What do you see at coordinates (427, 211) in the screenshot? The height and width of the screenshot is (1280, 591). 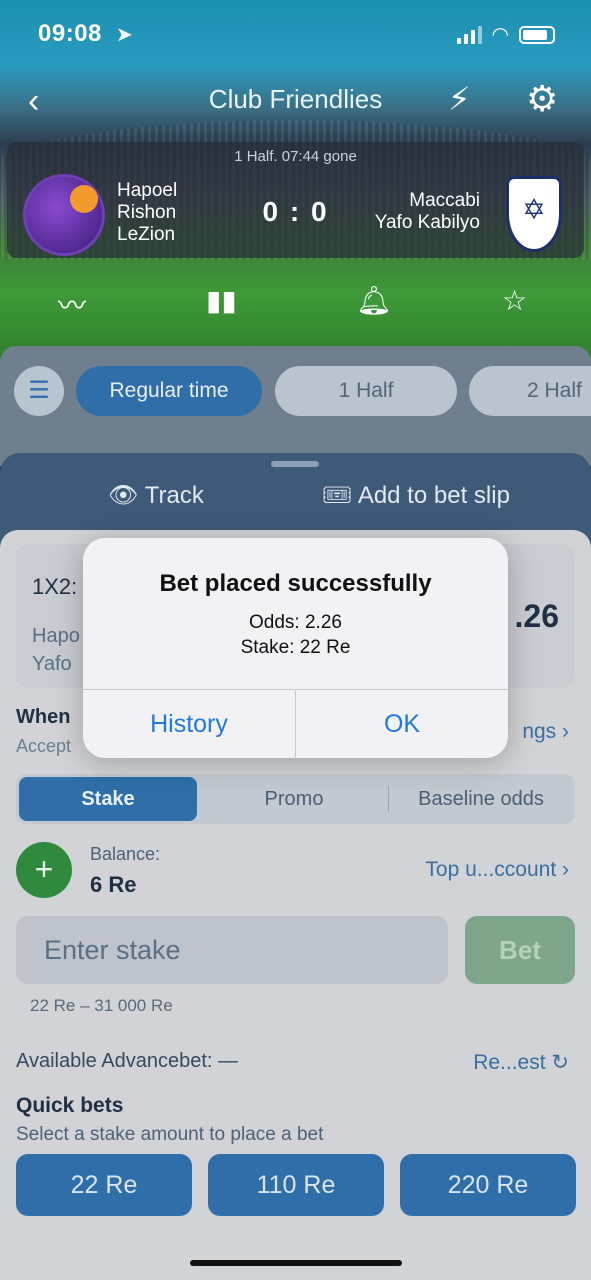 I see `away-team-name: Maccabi Yafo Kabilyo` at bounding box center [427, 211].